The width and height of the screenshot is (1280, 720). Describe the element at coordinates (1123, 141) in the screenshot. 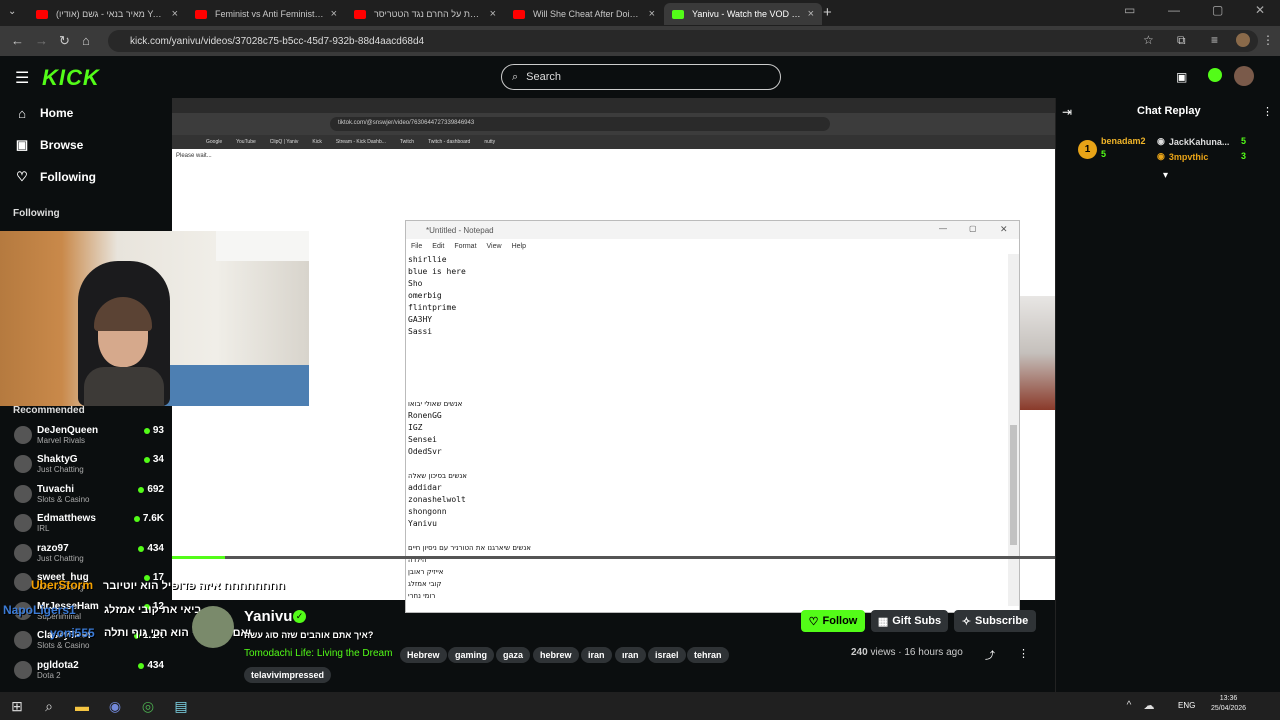

I see `gifter-name: benadam2` at that location.